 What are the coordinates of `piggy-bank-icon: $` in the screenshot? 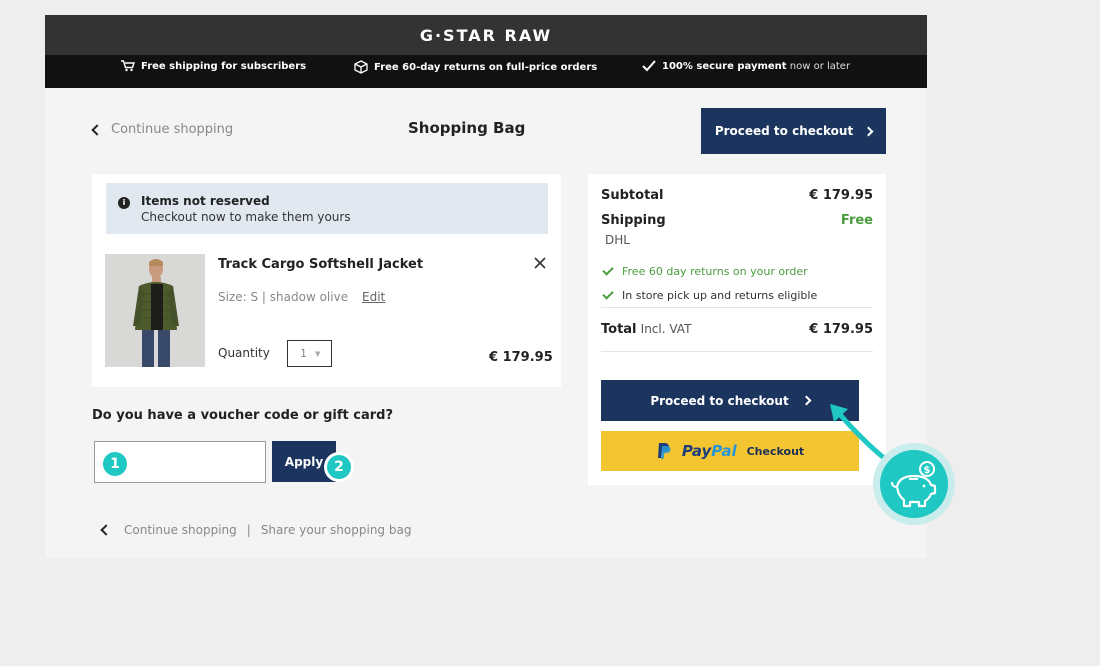 It's located at (914, 484).